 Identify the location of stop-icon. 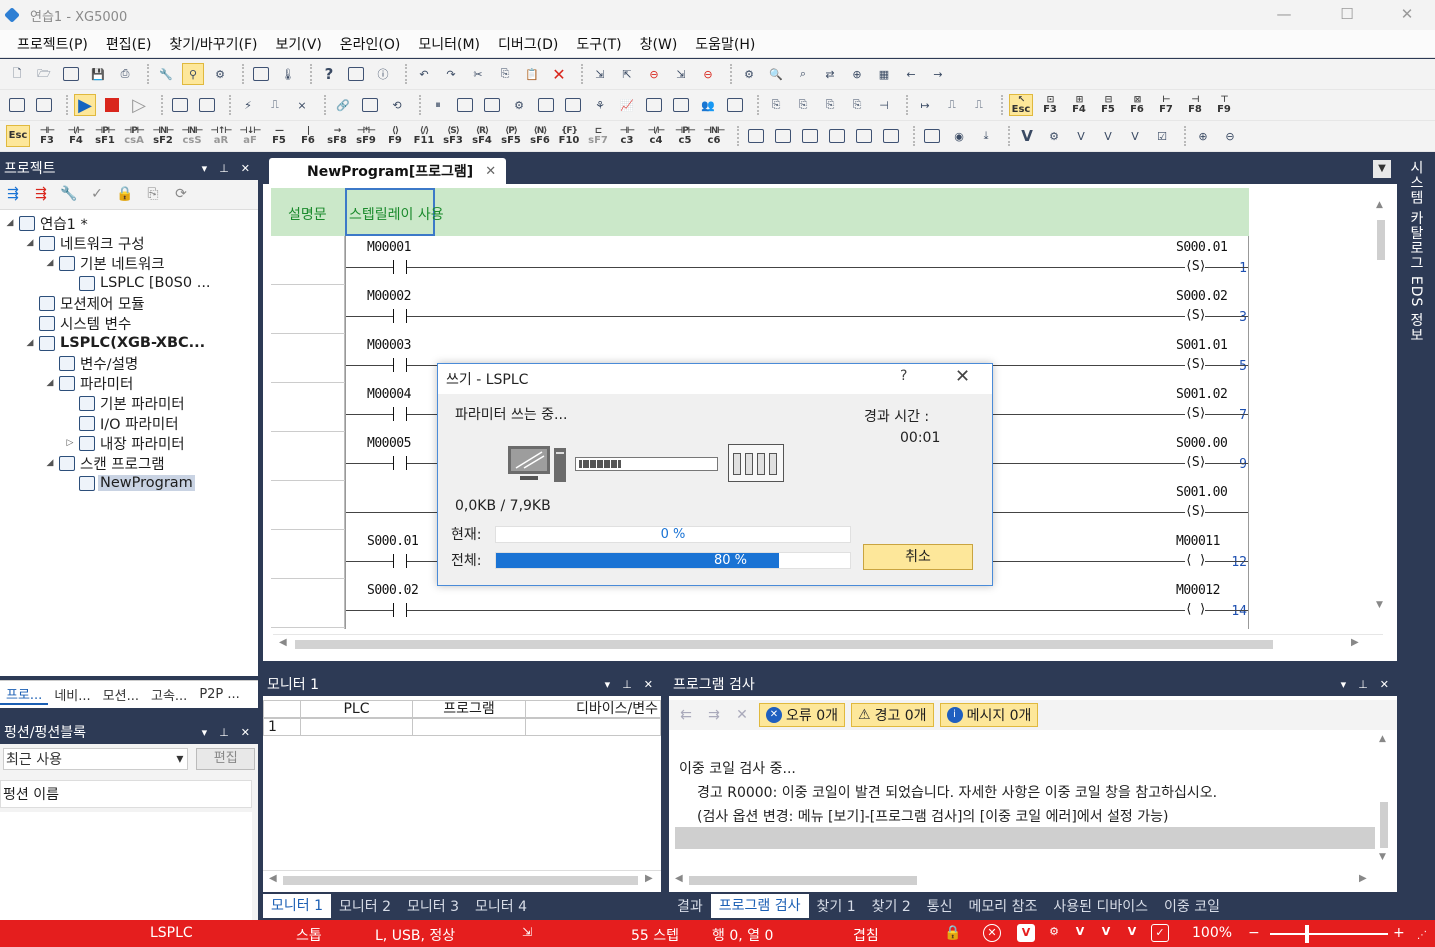
(112, 105).